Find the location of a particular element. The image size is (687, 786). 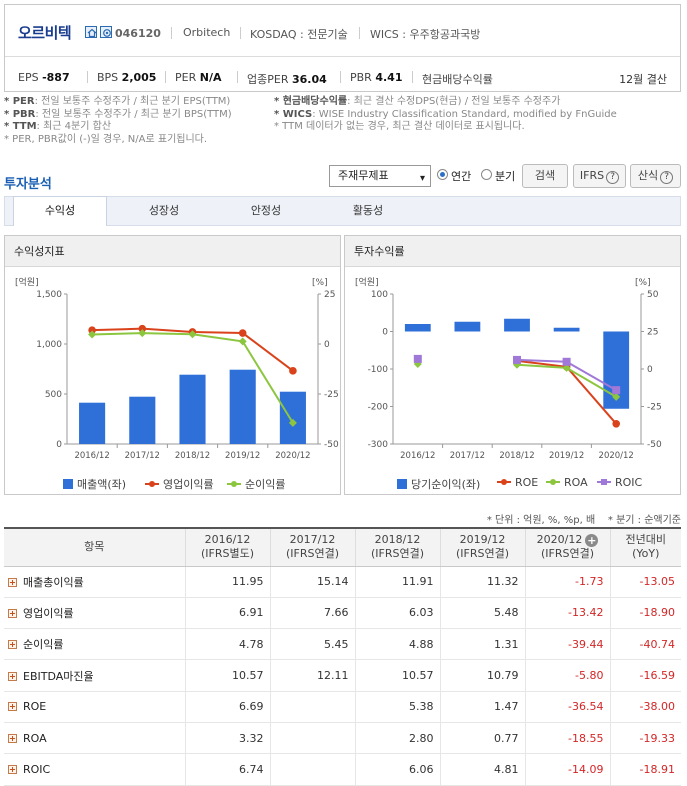

y-tick-label-left: -200 is located at coordinates (378, 408).